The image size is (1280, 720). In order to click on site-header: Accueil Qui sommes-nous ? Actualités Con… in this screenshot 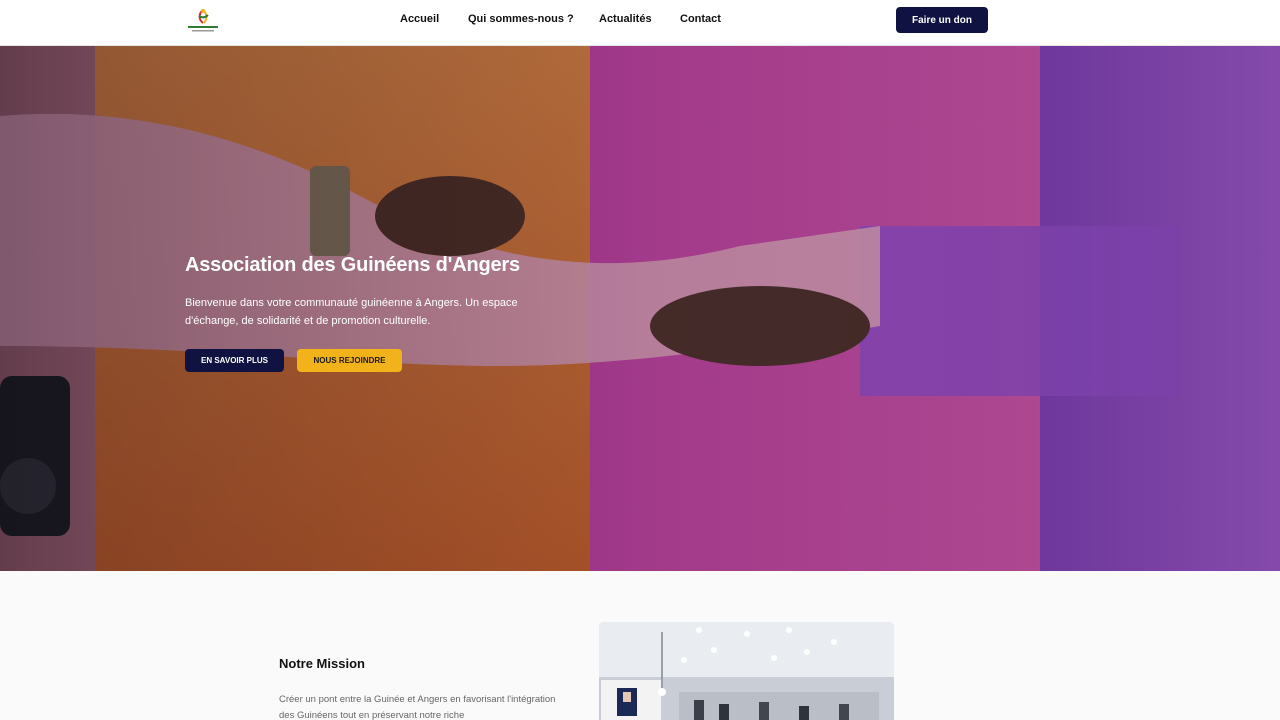, I will do `click(640, 23)`.